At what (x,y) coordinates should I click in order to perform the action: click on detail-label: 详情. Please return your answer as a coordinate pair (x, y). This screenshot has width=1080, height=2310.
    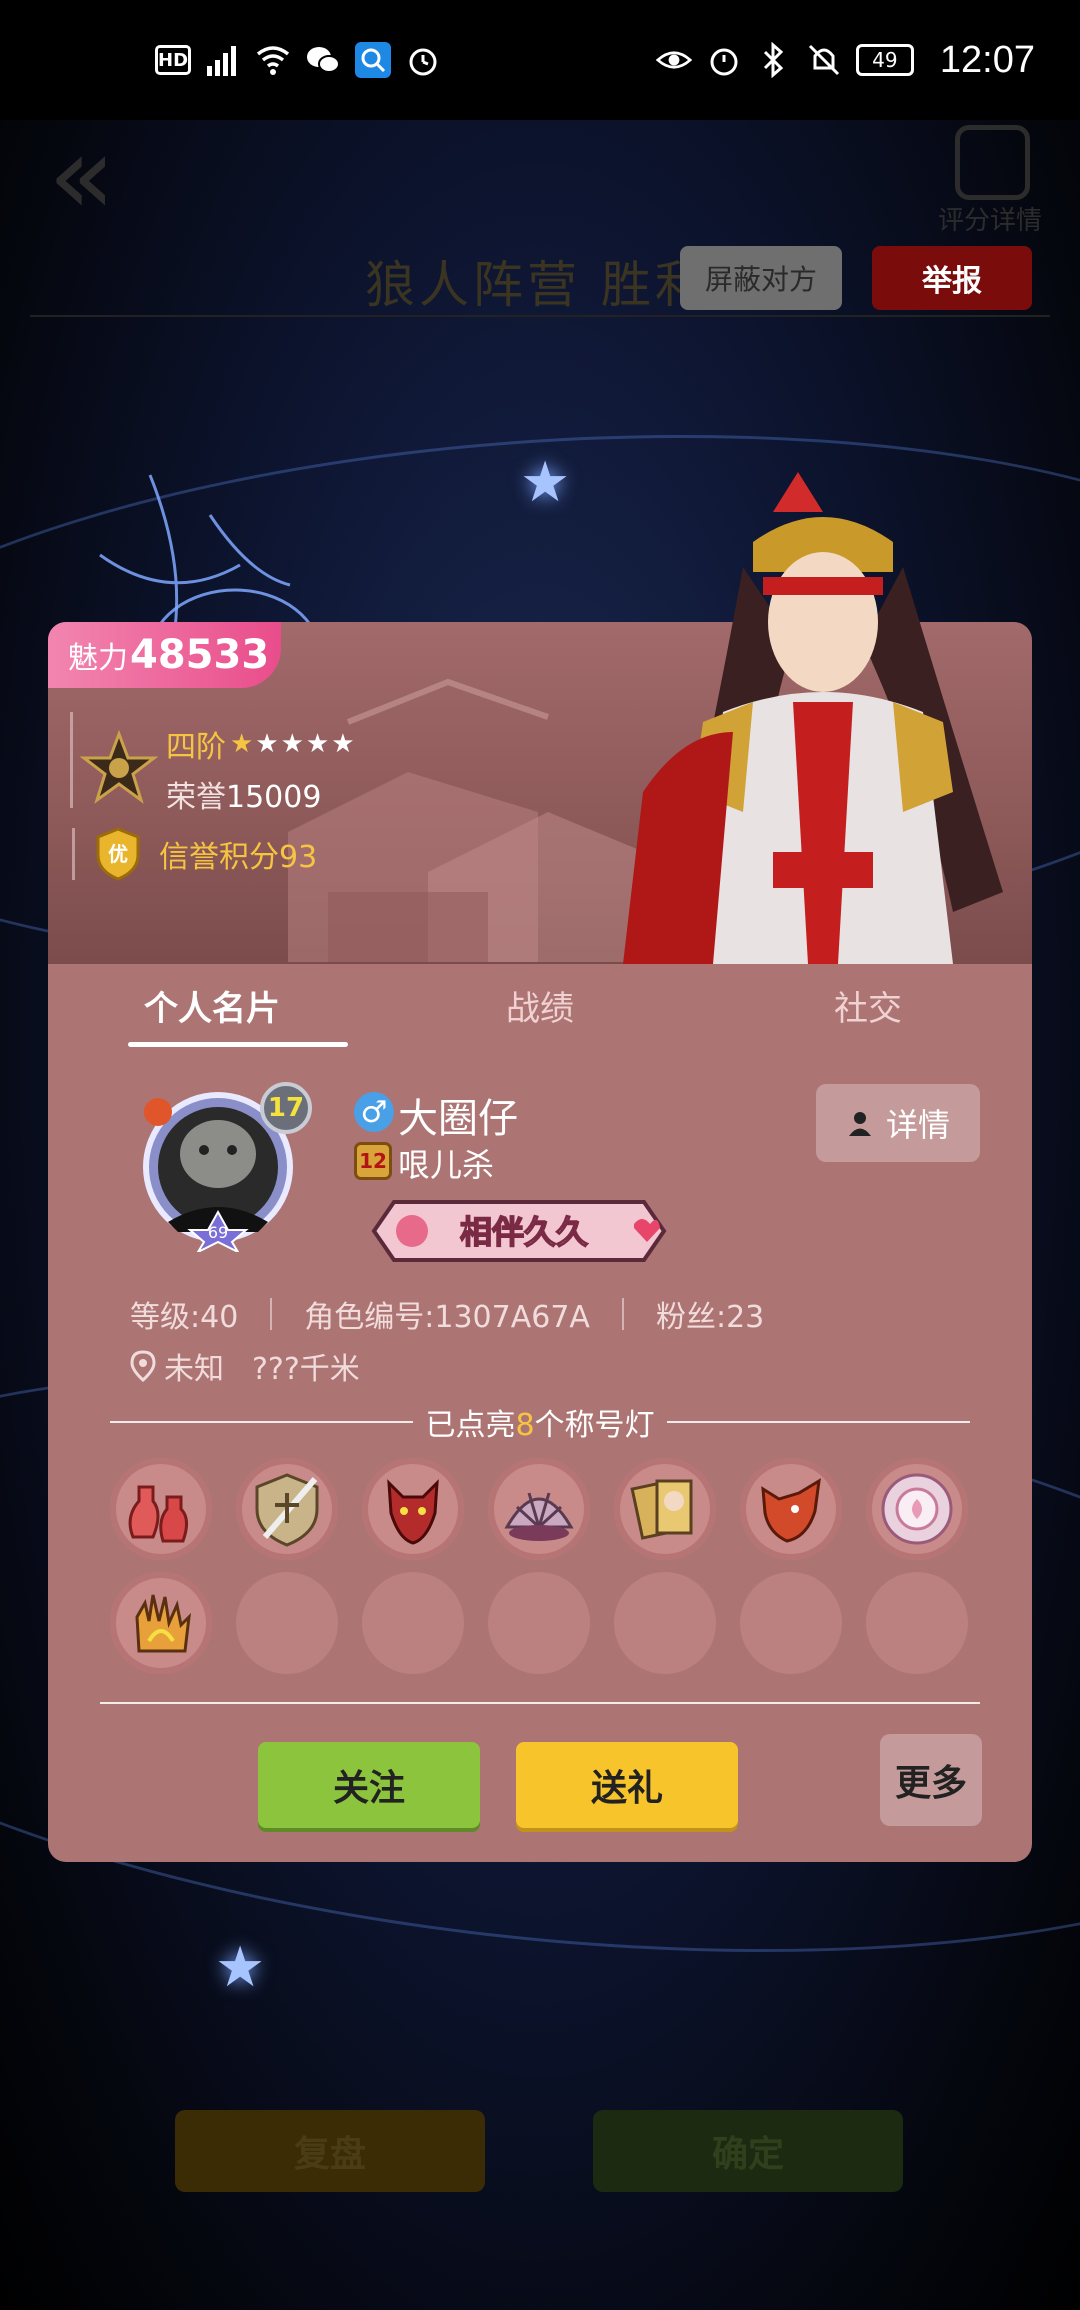
    Looking at the image, I should click on (917, 1125).